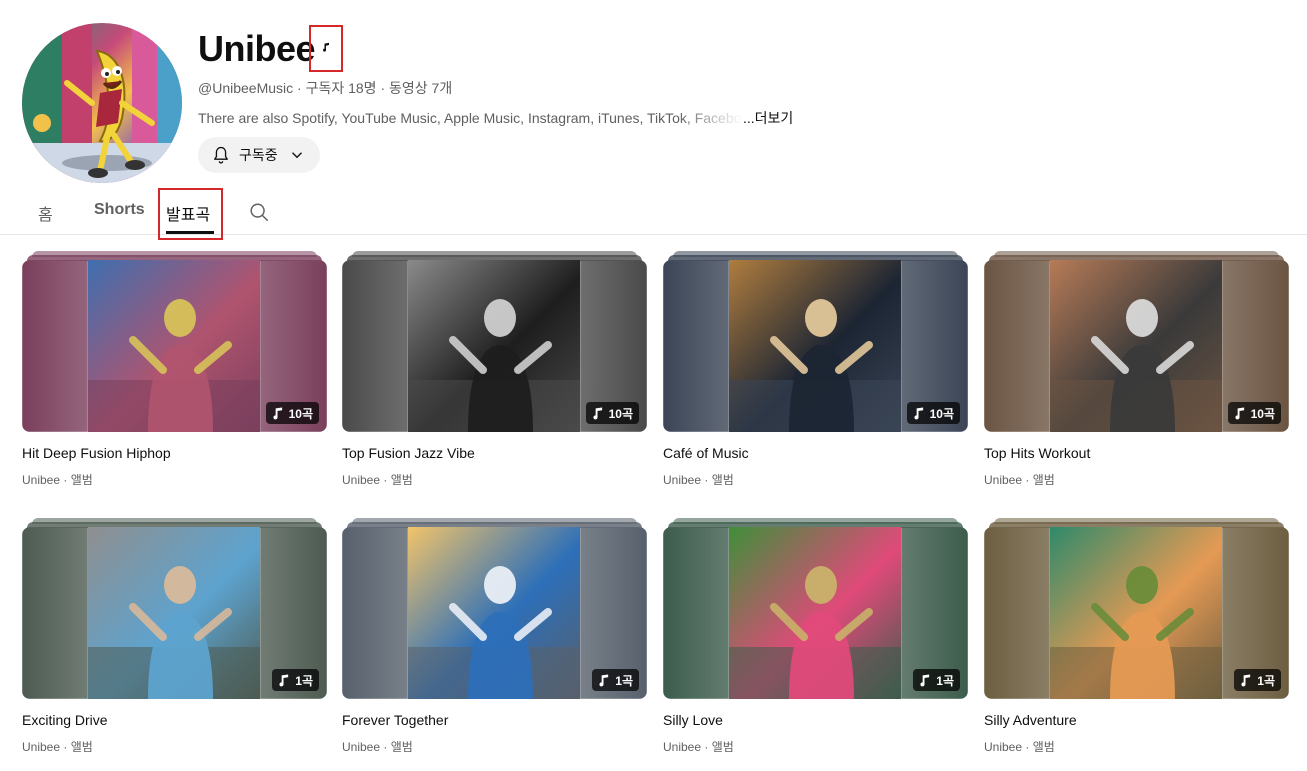 The width and height of the screenshot is (1307, 771). I want to click on channel-avatar, so click(102, 103).